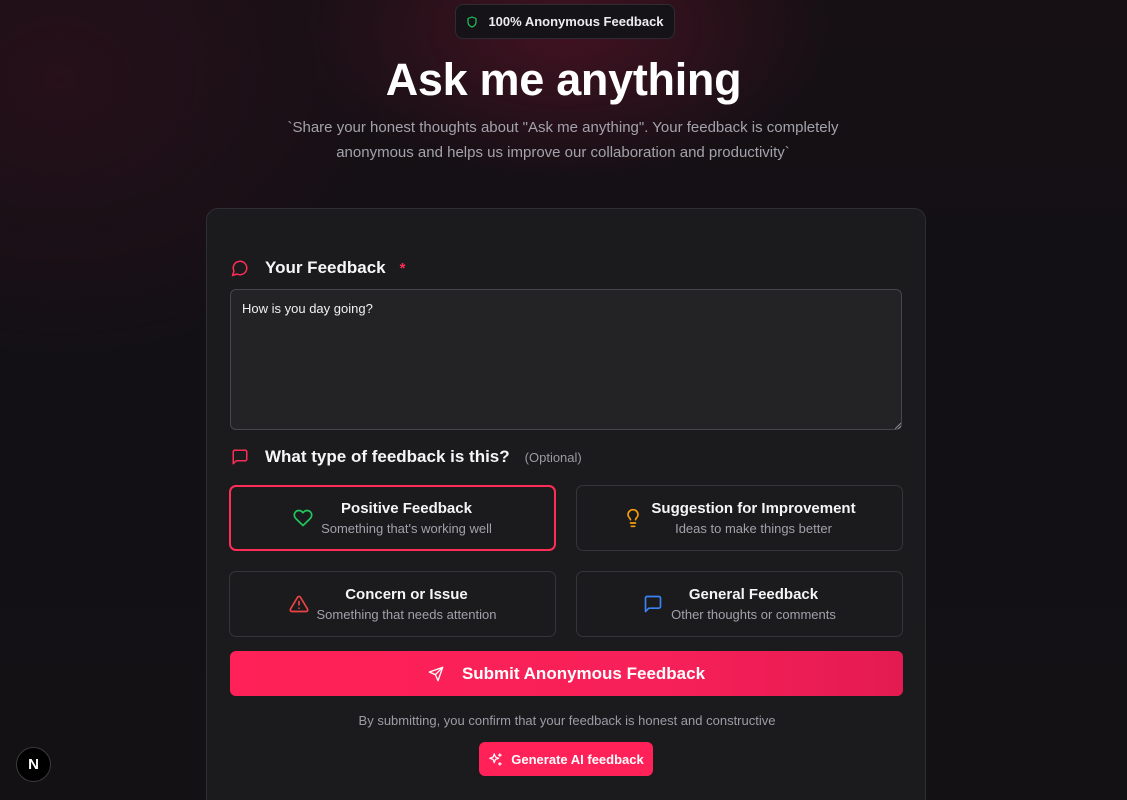 The image size is (1127, 800). Describe the element at coordinates (406, 508) in the screenshot. I see `option-title: Positive Feedback` at that location.